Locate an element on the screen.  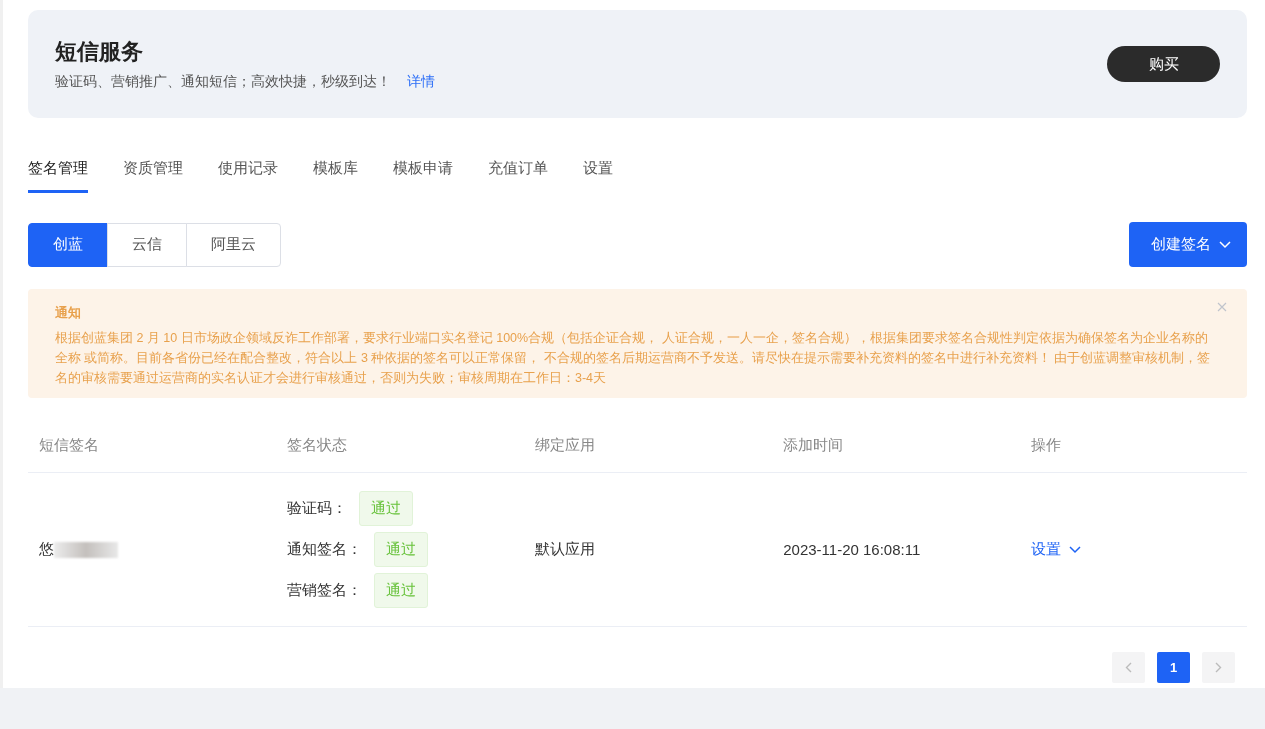
settings-dropdown: 设置 is located at coordinates (1056, 549).